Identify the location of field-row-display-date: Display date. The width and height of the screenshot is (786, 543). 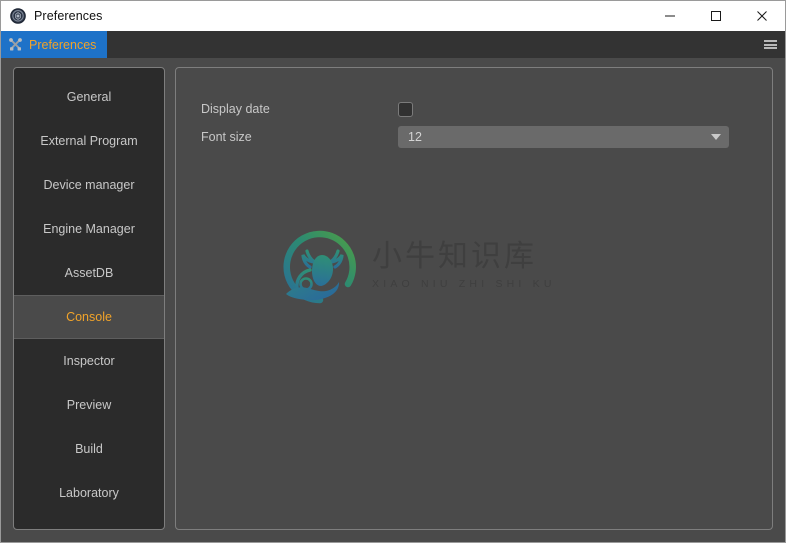
(474, 109).